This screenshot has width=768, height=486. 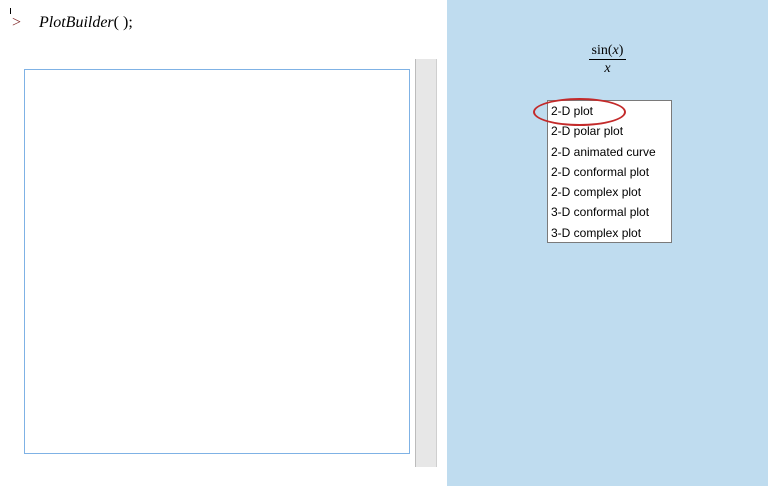 What do you see at coordinates (426, 263) in the screenshot?
I see `panel-splitter` at bounding box center [426, 263].